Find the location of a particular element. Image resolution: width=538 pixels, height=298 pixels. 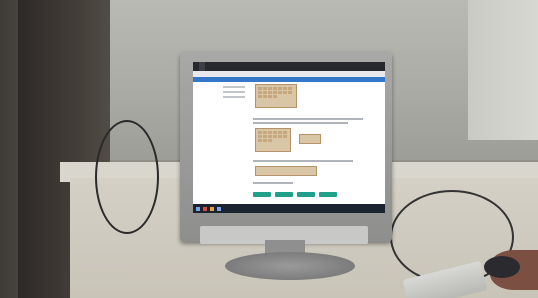

cable-left is located at coordinates (127, 177).